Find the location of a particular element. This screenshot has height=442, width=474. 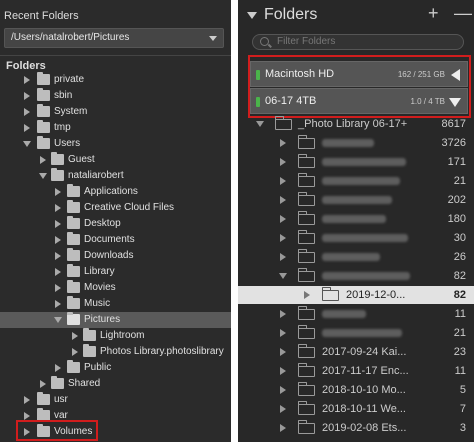

folder-row: 3726 is located at coordinates (356, 143).